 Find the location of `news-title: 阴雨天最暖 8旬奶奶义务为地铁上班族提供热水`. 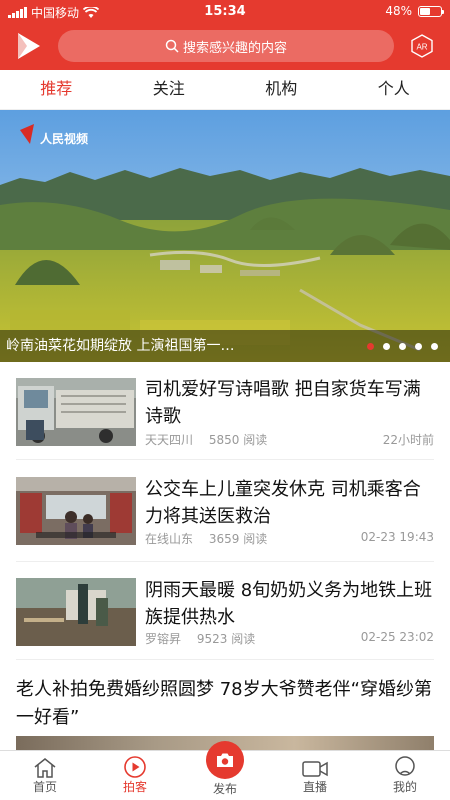

news-title: 阴雨天最暖 8旬奶奶义务为地铁上班族提供热水 is located at coordinates (289, 604).